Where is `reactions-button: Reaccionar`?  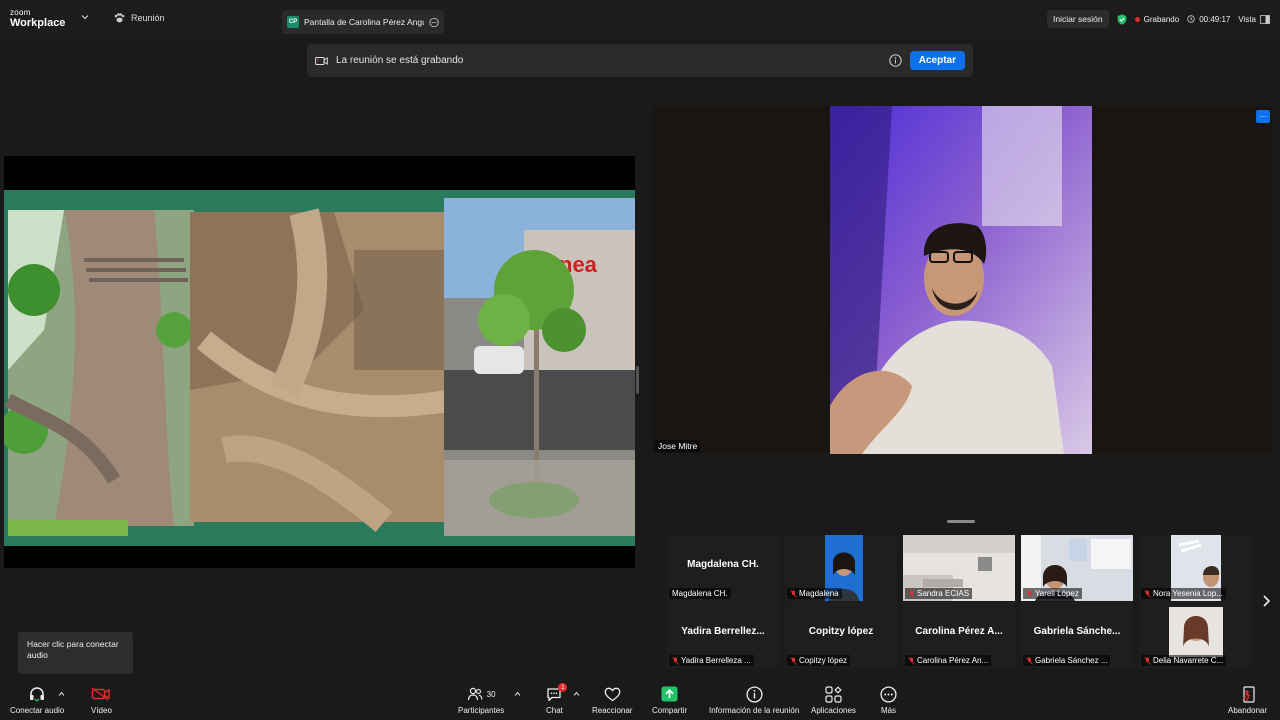
reactions-button: Reaccionar is located at coordinates (612, 700).